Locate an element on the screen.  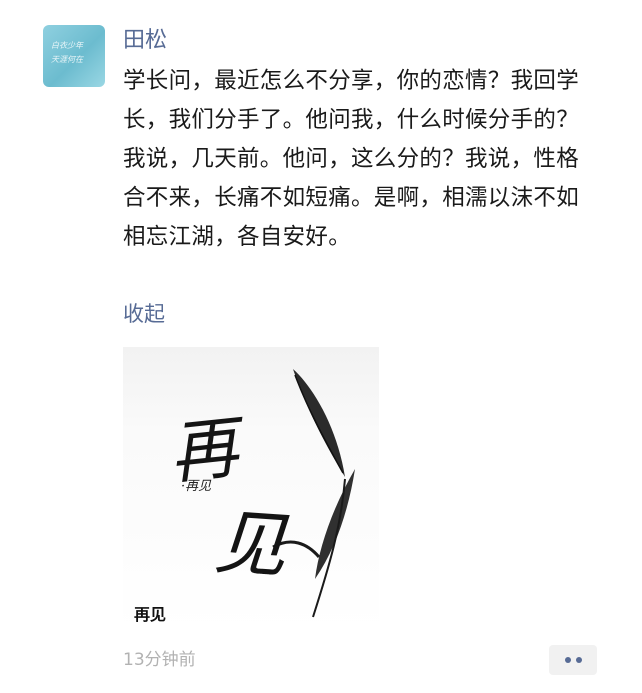
more-actions-button is located at coordinates (573, 660).